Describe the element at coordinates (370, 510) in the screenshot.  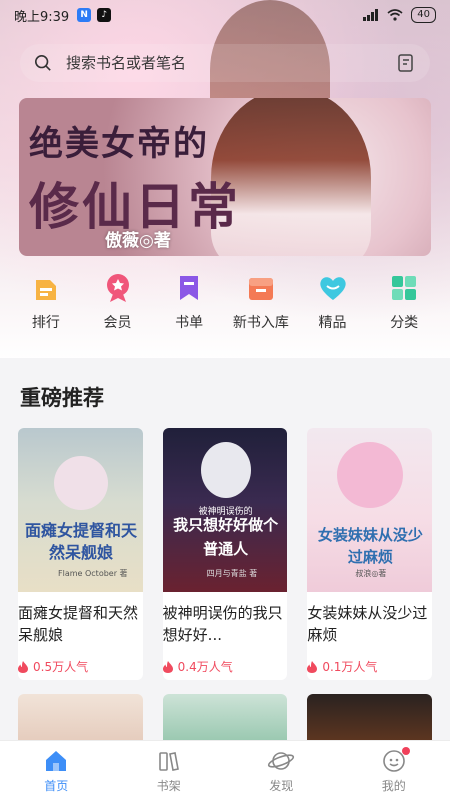
I see `book-cover: 女装妹妹从没少过麻烦 叔浪◎著` at that location.